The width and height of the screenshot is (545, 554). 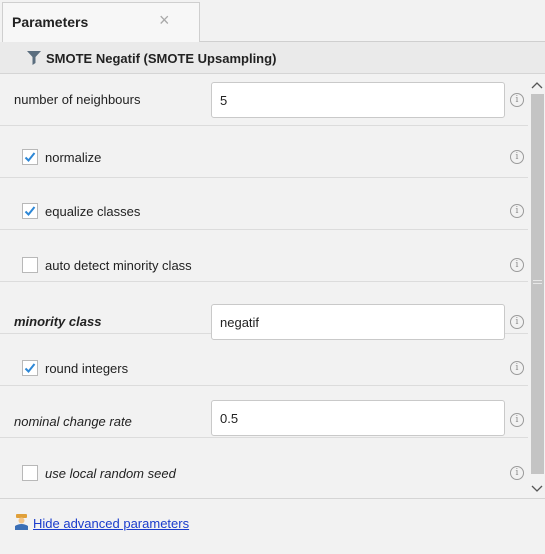 I want to click on filter-icon, so click(x=34, y=58).